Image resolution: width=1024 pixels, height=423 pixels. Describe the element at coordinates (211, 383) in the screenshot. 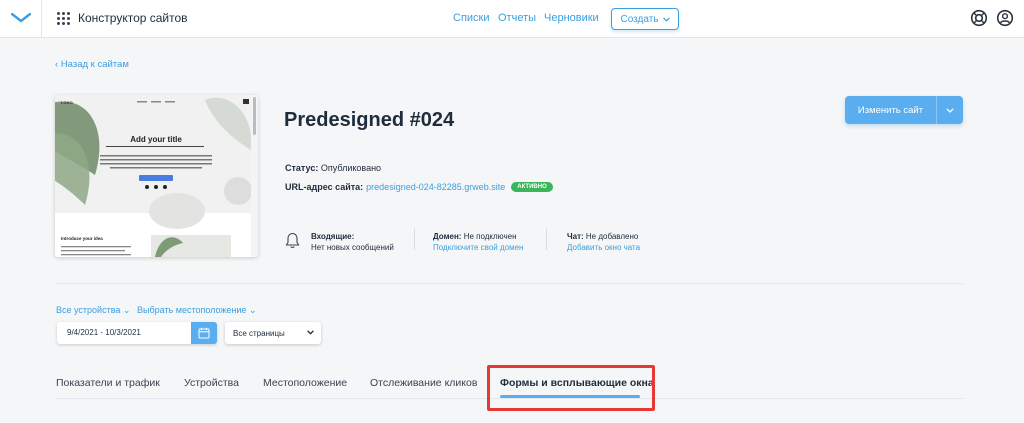

I see `tab-devices: Устройства` at that location.